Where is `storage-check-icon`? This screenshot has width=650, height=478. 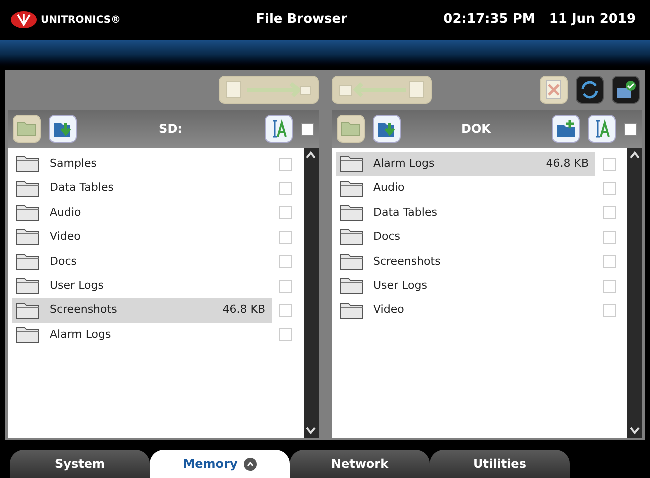 storage-check-icon is located at coordinates (626, 90).